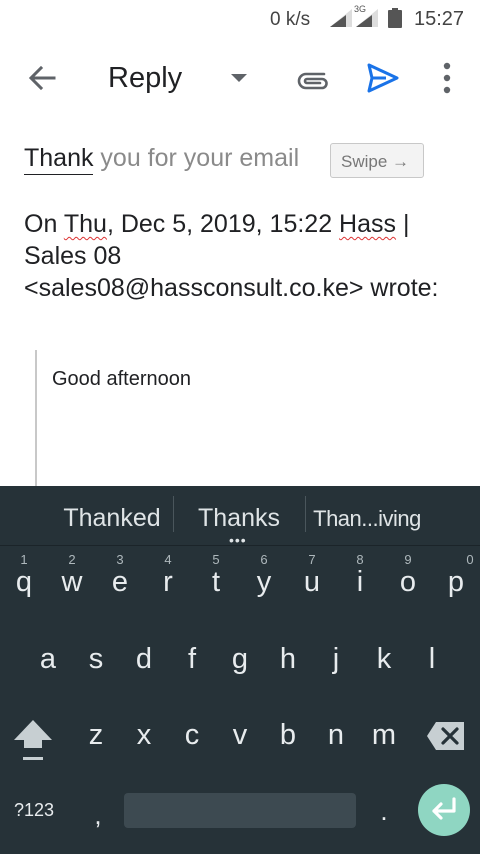 This screenshot has height=854, width=480. Describe the element at coordinates (395, 18) in the screenshot. I see `battery-icon` at that location.